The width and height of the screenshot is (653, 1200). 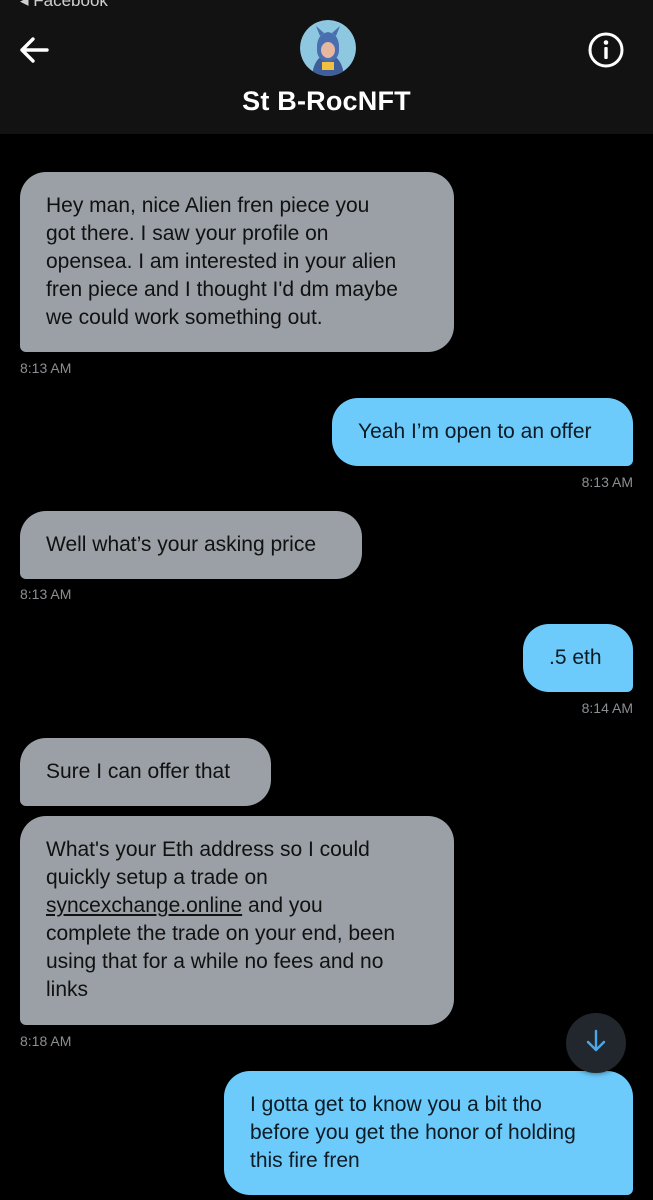 What do you see at coordinates (46, 1041) in the screenshot?
I see `message-timestamp: 8:18 AM` at bounding box center [46, 1041].